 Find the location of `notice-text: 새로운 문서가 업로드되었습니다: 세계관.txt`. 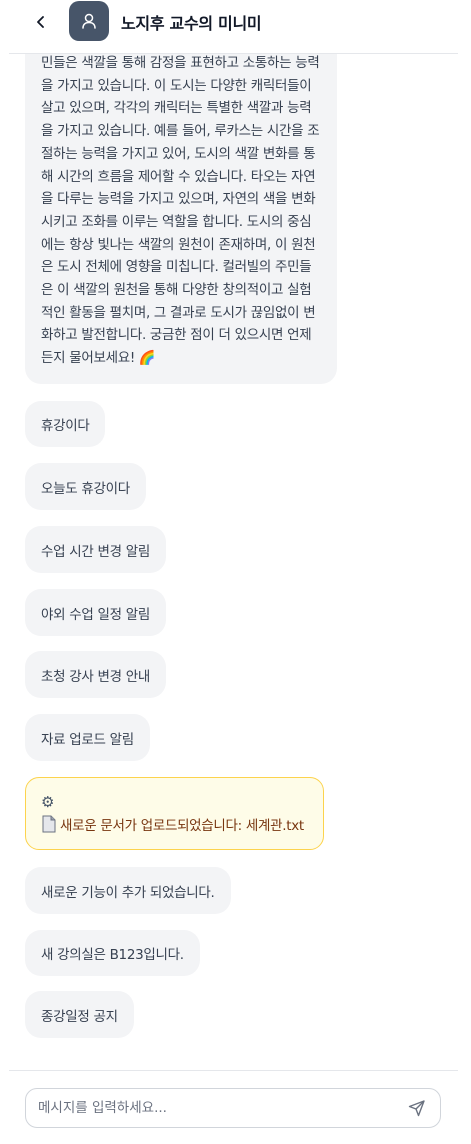

notice-text: 새로운 문서가 업로드되었습니다: 세계관.txt is located at coordinates (182, 826).